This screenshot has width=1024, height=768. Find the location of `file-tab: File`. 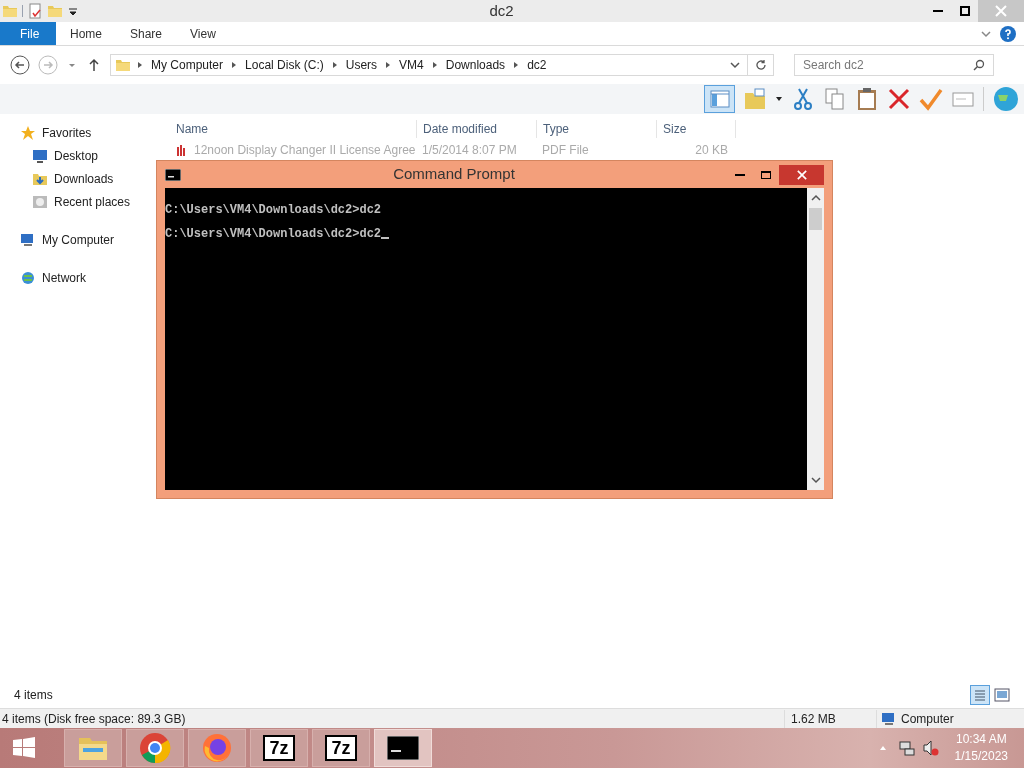

file-tab: File is located at coordinates (28, 33).